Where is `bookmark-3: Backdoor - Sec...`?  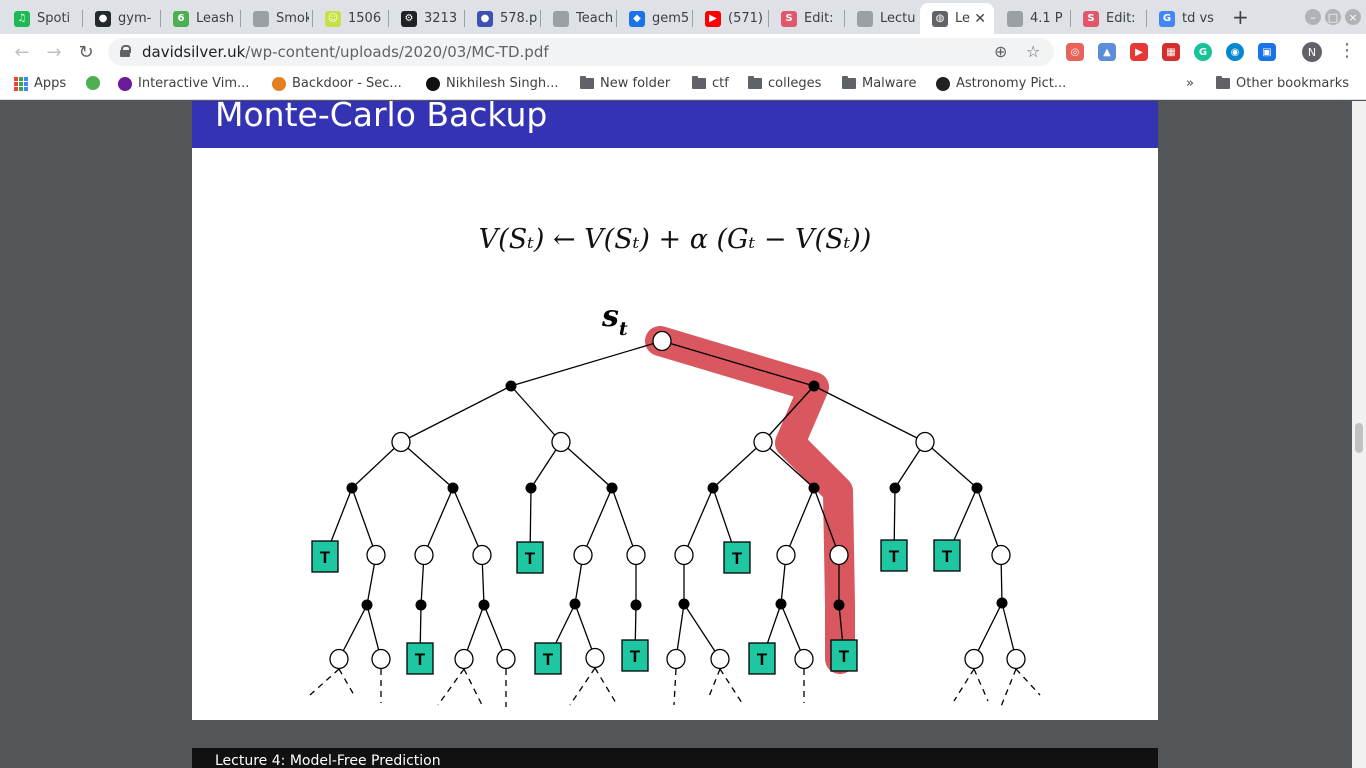 bookmark-3: Backdoor - Sec... is located at coordinates (337, 83).